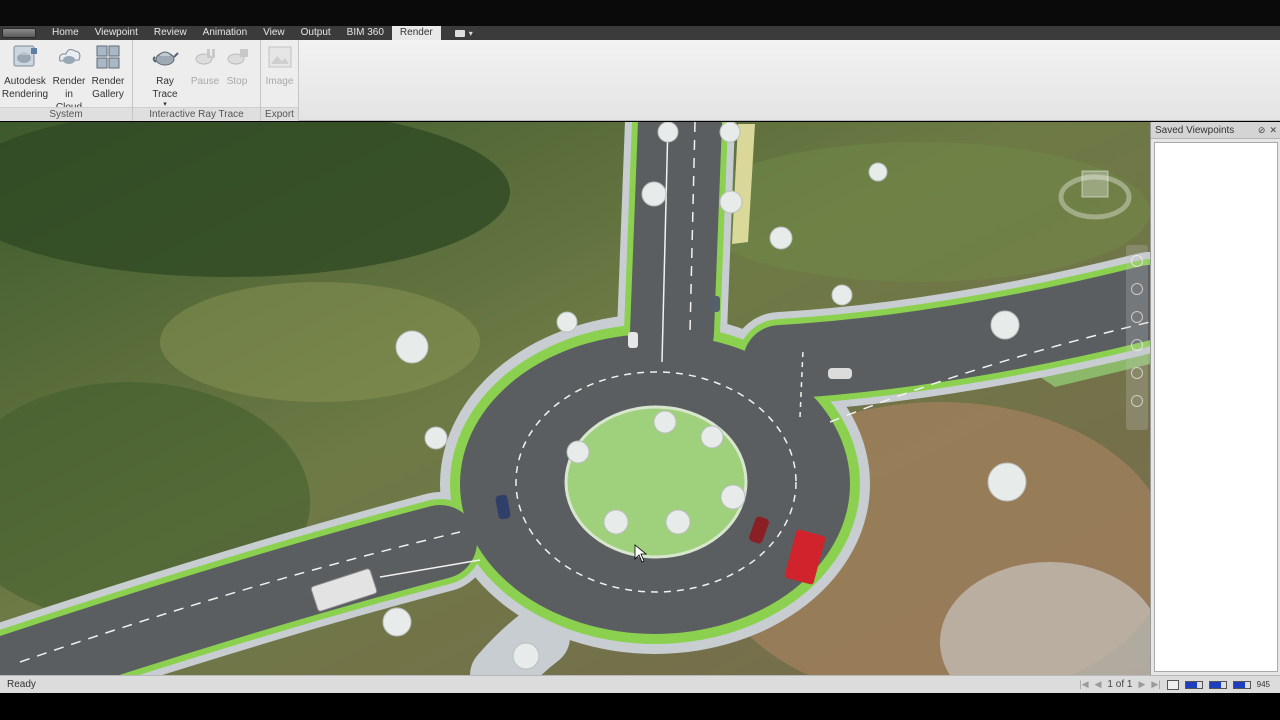 This screenshot has height=720, width=1280. I want to click on tab-review: Review, so click(170, 33).